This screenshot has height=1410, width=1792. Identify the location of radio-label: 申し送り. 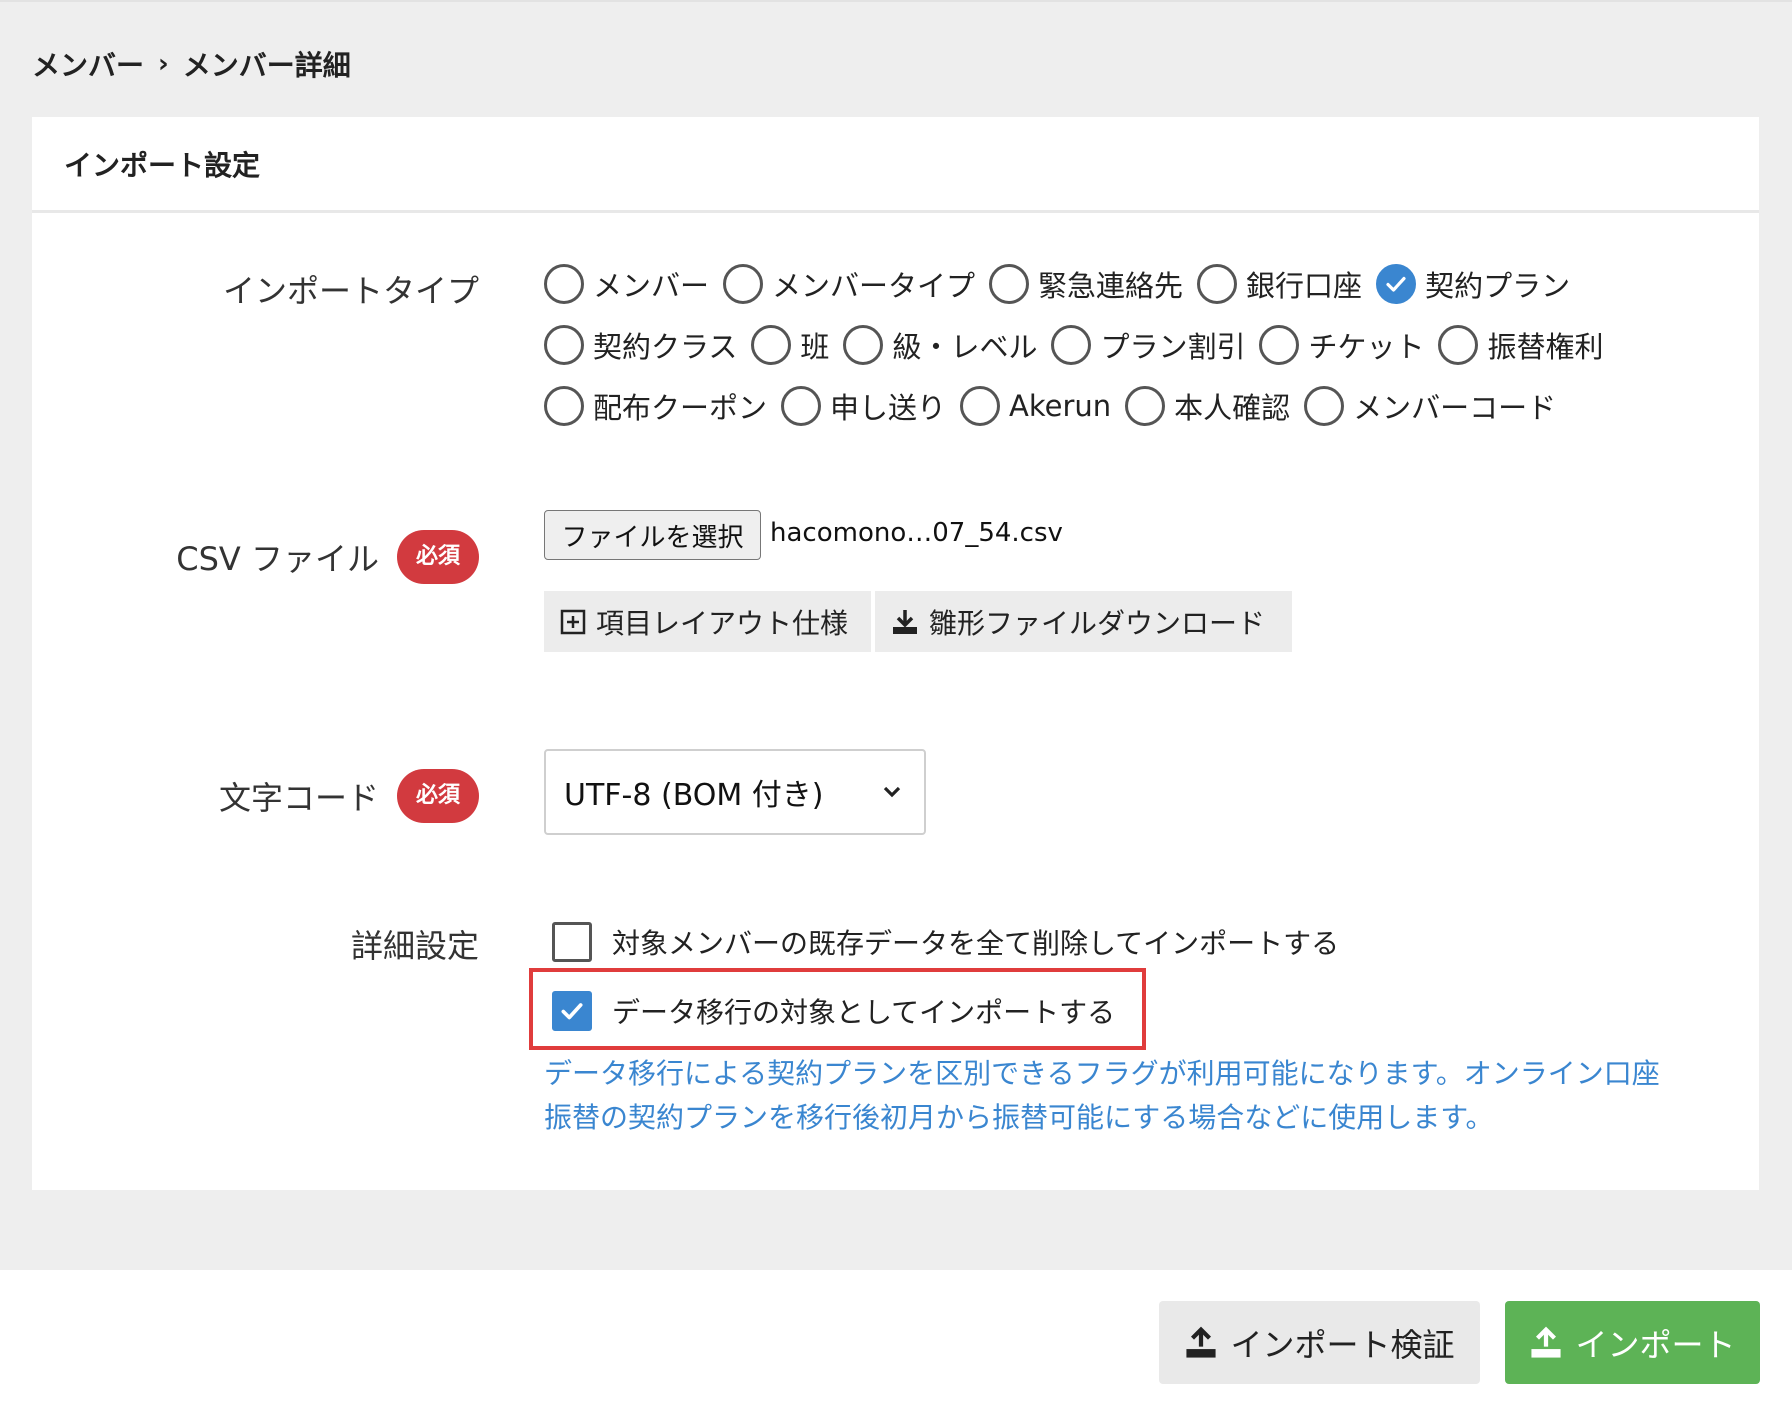
(888, 408).